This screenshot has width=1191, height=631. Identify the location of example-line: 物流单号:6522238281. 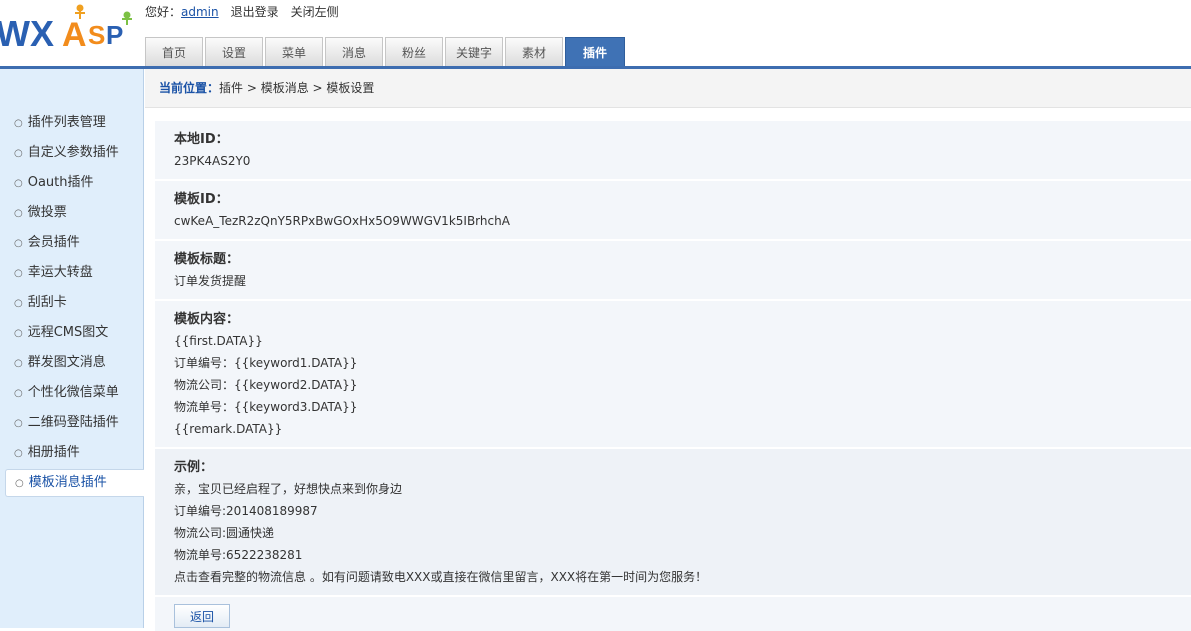
(238, 555).